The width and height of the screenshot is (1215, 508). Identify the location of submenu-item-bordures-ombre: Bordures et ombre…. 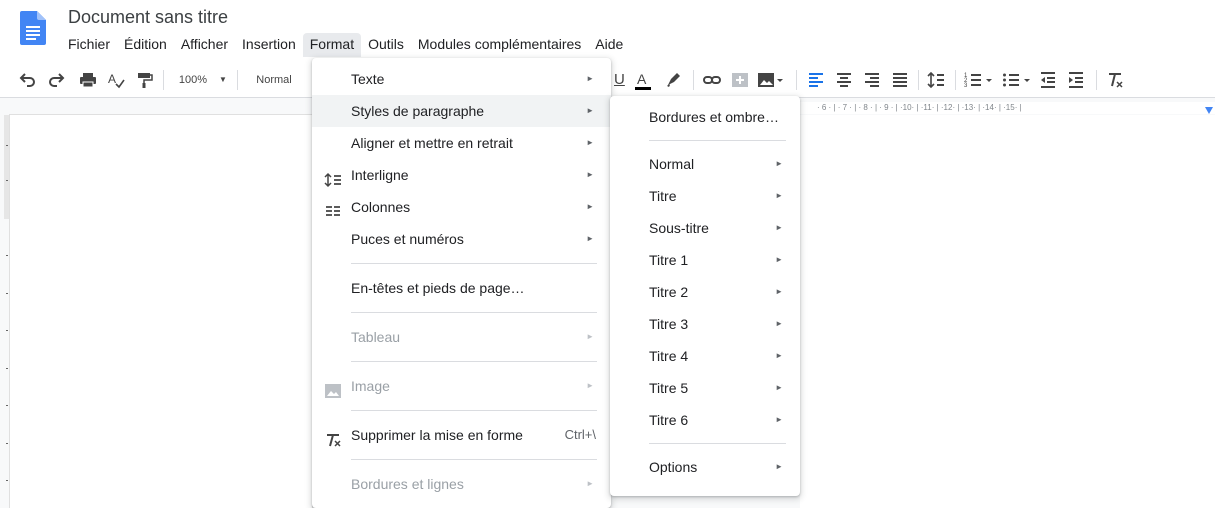
(705, 117).